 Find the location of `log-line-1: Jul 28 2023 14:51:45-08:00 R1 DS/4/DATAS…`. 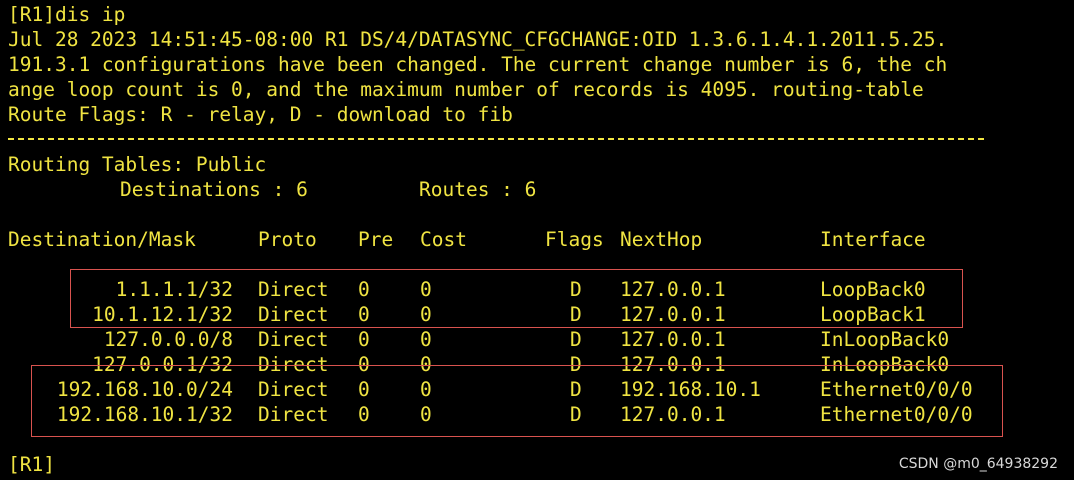

log-line-1: Jul 28 2023 14:51:45-08:00 R1 DS/4/DATAS… is located at coordinates (478, 39).